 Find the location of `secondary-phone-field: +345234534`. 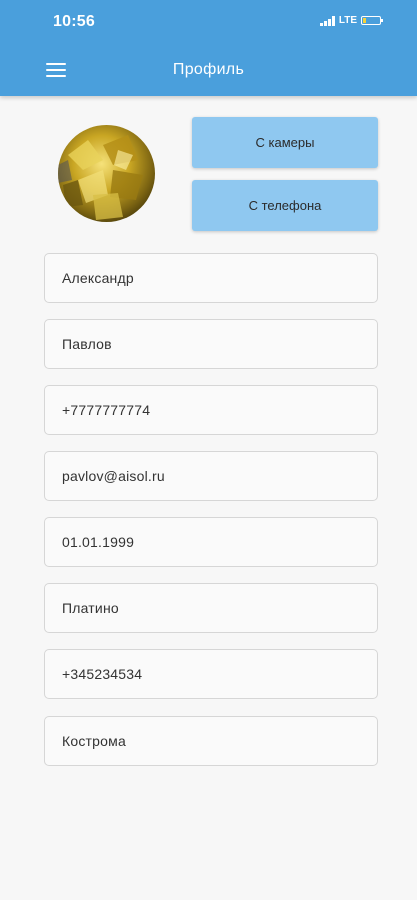

secondary-phone-field: +345234534 is located at coordinates (211, 674).